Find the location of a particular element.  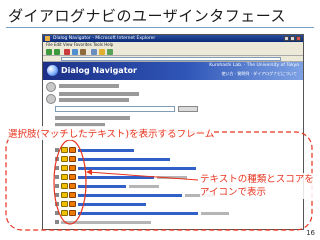

frame-annotation: 選択肢(マッチしたテキスト)を表示するフレーム is located at coordinates (111, 133).